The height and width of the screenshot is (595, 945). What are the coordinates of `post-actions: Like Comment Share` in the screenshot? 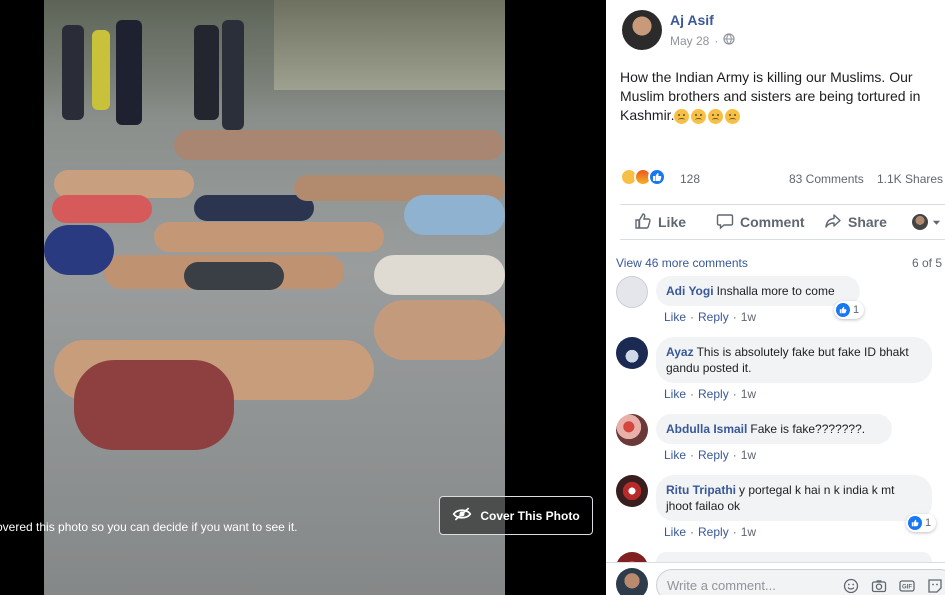 It's located at (782, 222).